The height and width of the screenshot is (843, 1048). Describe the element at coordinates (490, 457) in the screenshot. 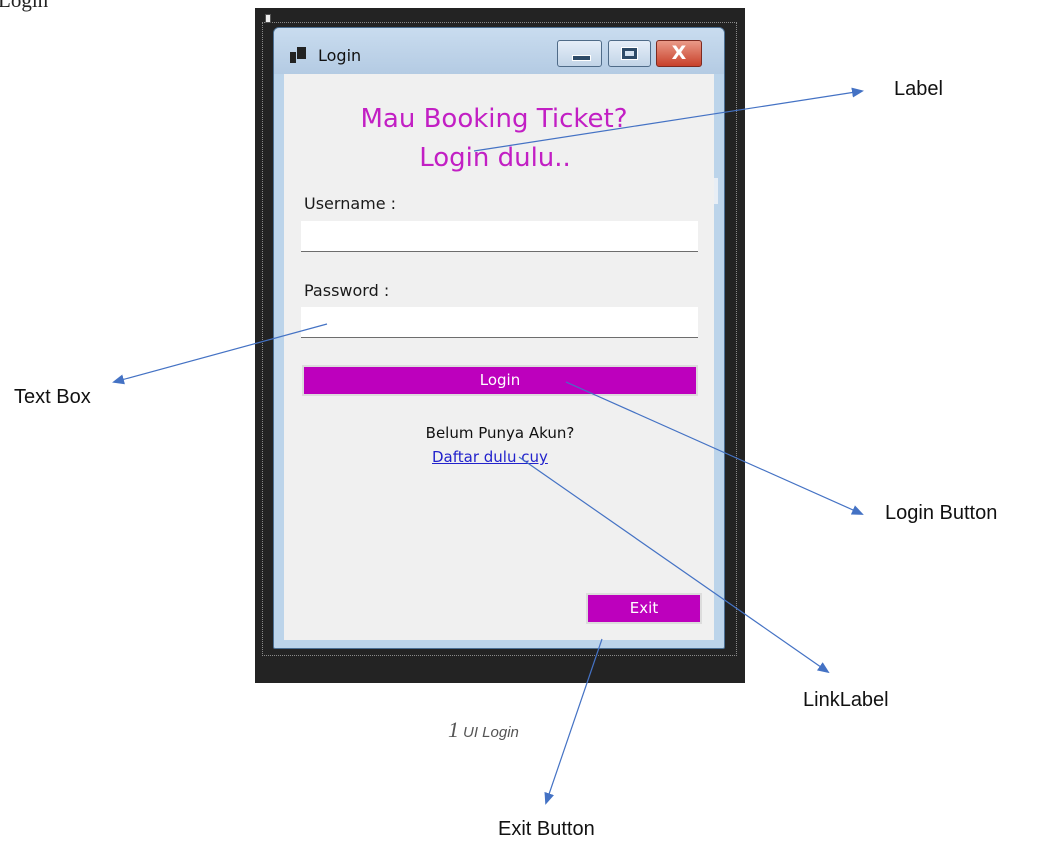

I see `register-link: Daftar dulu cuy` at that location.